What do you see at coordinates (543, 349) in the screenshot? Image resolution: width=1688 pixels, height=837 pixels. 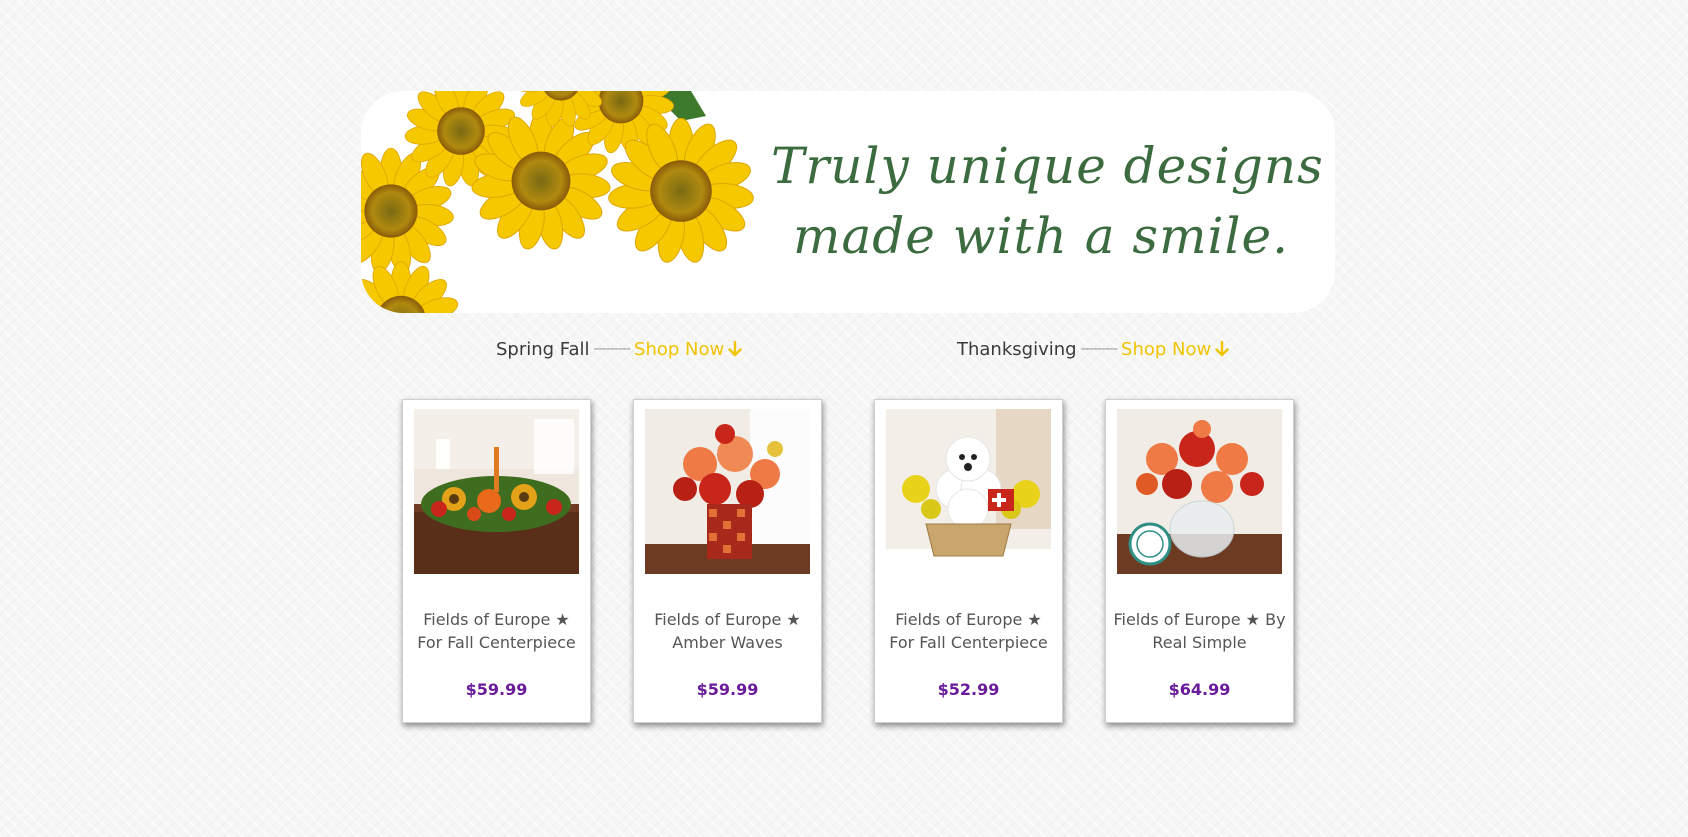 I see `promo-label: Spring Fall` at bounding box center [543, 349].